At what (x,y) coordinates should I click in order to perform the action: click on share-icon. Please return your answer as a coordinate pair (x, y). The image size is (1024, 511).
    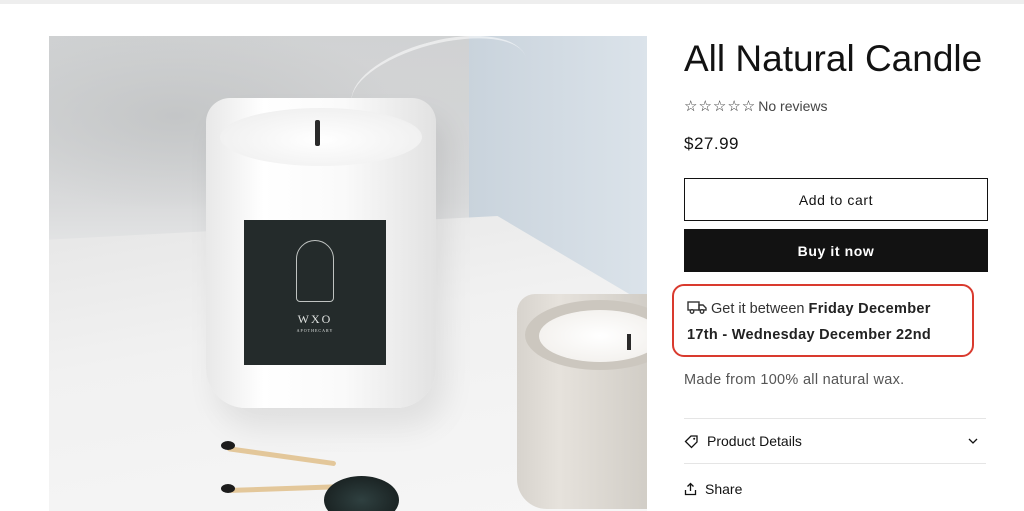
    Looking at the image, I should click on (690, 489).